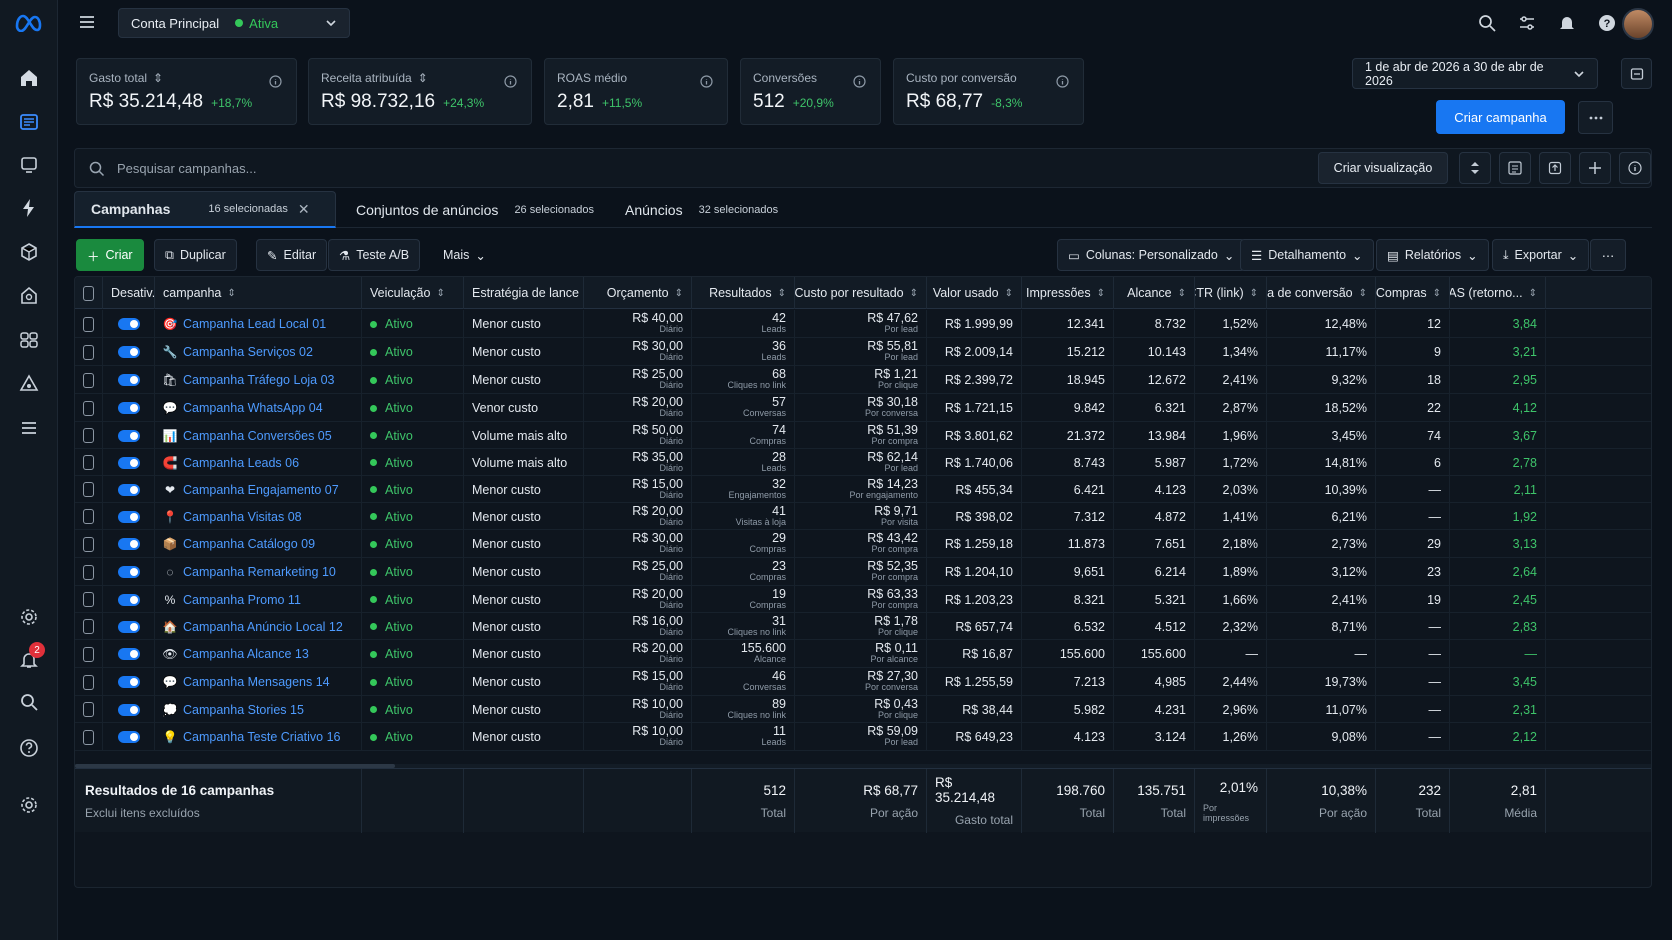 Image resolution: width=1672 pixels, height=940 pixels. Describe the element at coordinates (413, 293) in the screenshot. I see `col-delivery: Veiculação ⇕` at that location.